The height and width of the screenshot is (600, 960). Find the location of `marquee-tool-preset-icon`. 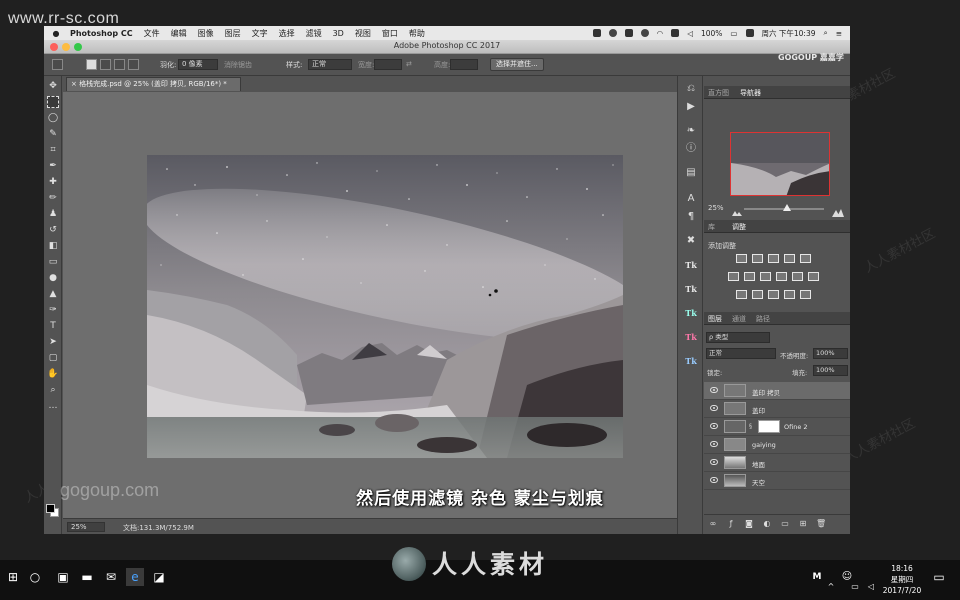

marquee-tool-preset-icon is located at coordinates (57, 64).